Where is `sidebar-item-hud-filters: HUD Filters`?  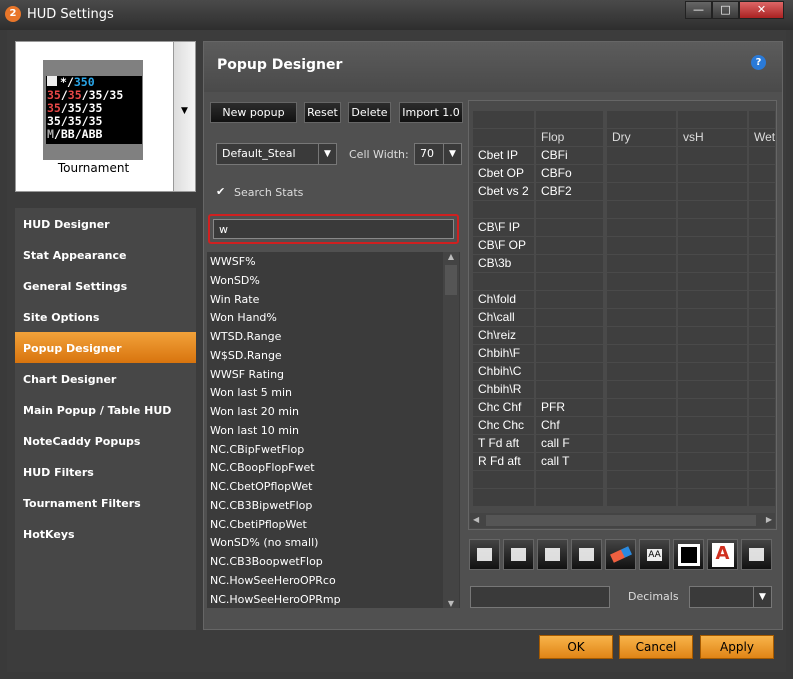 sidebar-item-hud-filters: HUD Filters is located at coordinates (105, 471).